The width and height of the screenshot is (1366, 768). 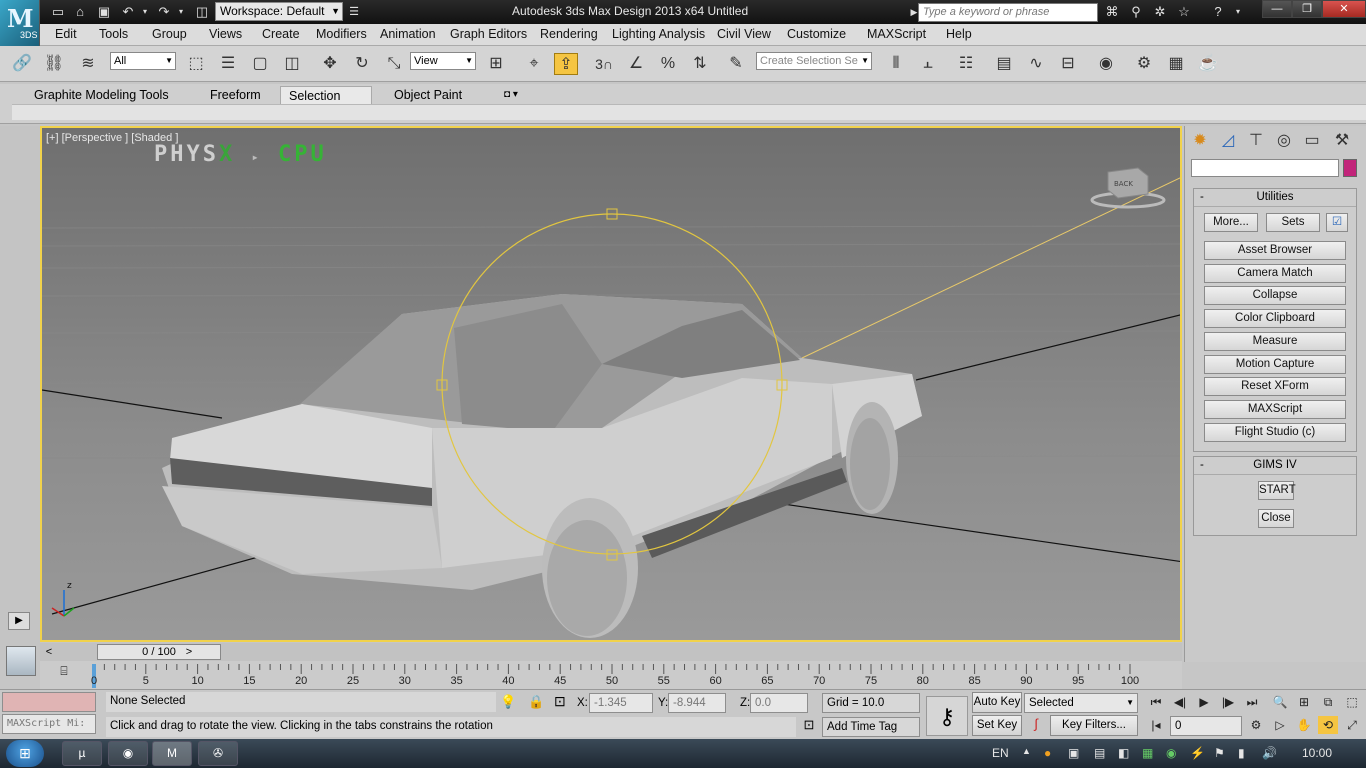 I want to click on menu-animation: Animation, so click(x=408, y=34).